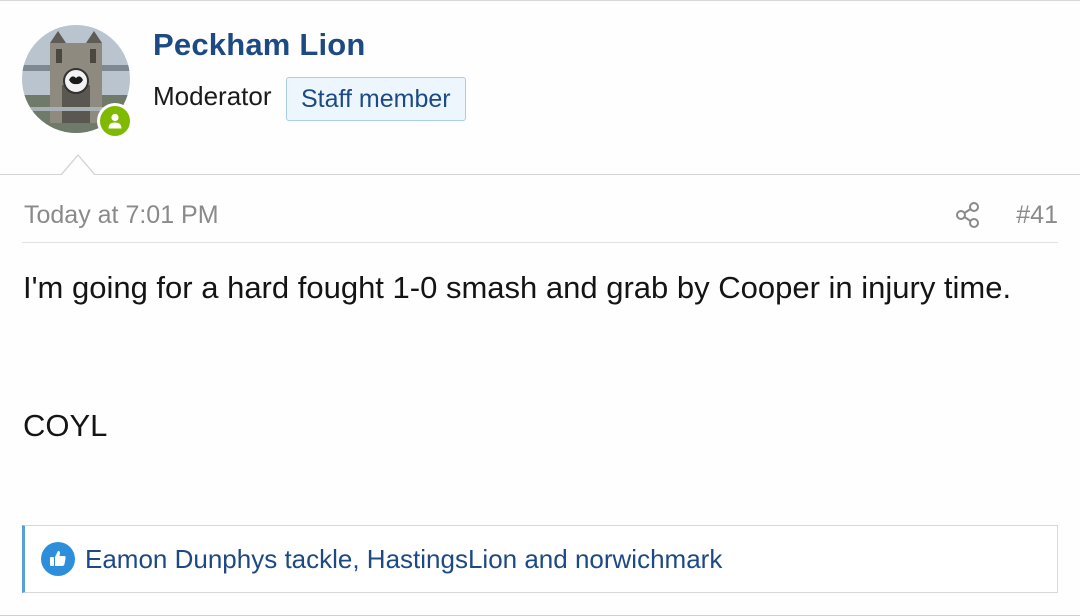  I want to click on share-icon, so click(968, 215).